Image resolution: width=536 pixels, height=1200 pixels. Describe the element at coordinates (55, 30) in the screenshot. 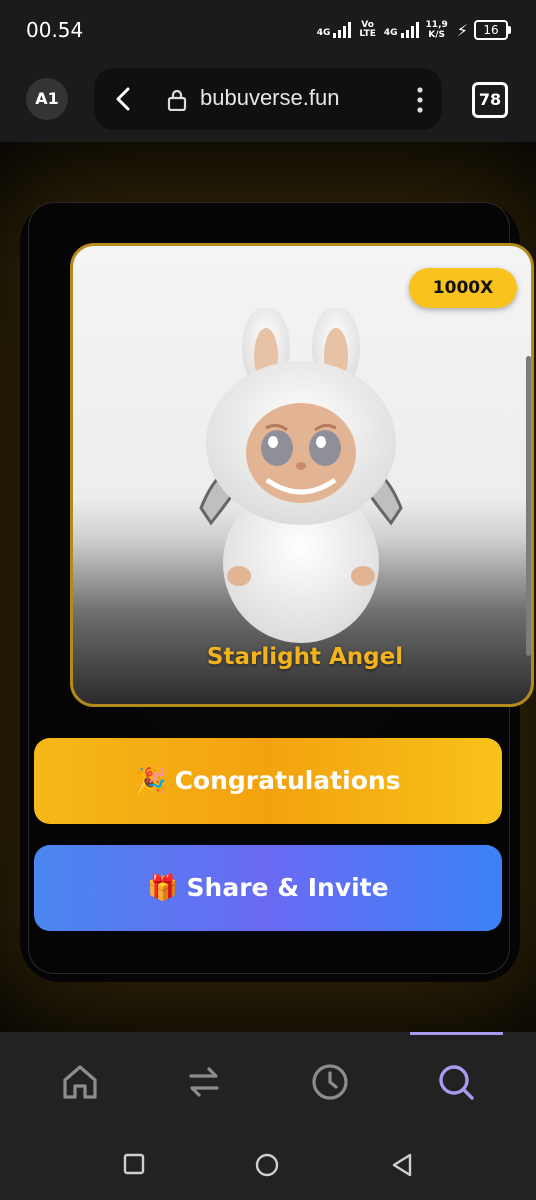

I see `status-time: 00.54` at that location.